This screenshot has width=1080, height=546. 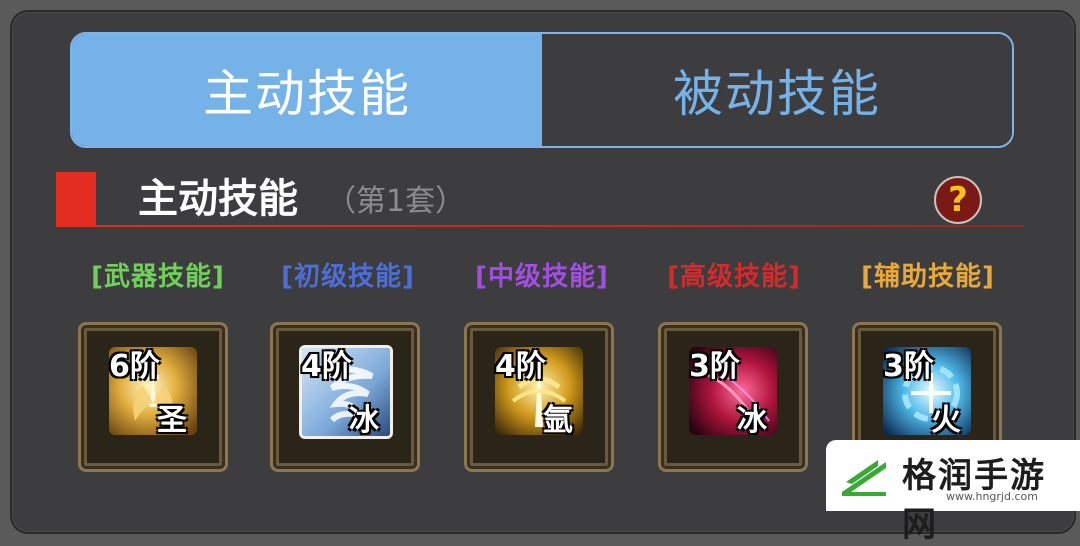 I want to click on skill-level: 6阶, so click(x=134, y=366).